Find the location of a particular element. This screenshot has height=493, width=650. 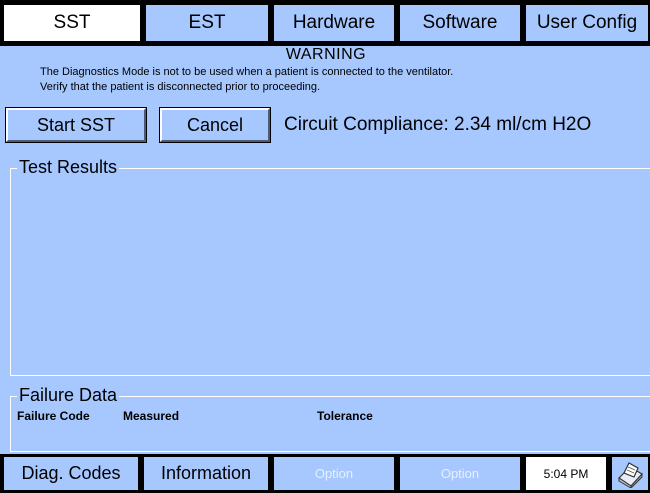

tab-user-config-label: User Config is located at coordinates (587, 22).